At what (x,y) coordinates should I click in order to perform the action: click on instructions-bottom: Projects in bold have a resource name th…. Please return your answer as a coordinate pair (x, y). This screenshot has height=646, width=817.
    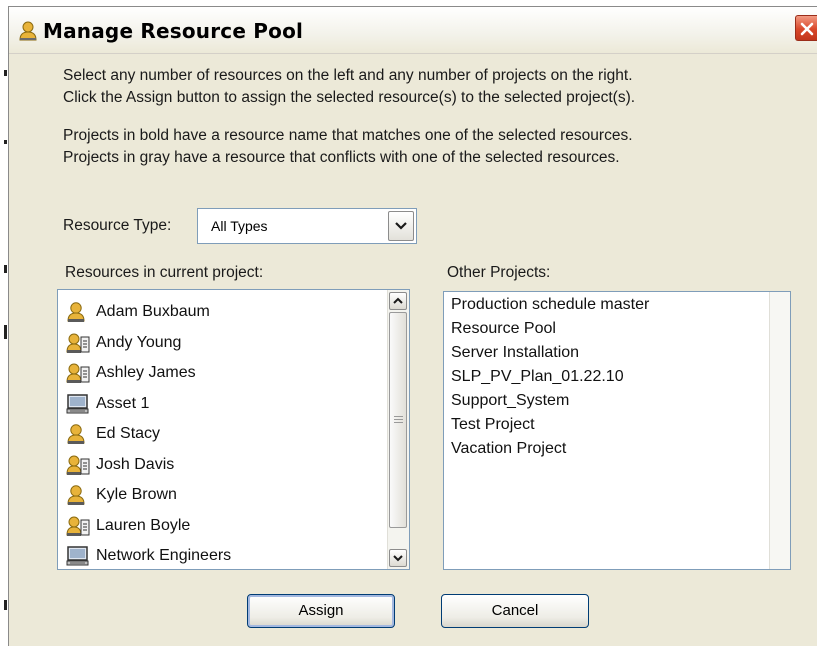
    Looking at the image, I should click on (423, 147).